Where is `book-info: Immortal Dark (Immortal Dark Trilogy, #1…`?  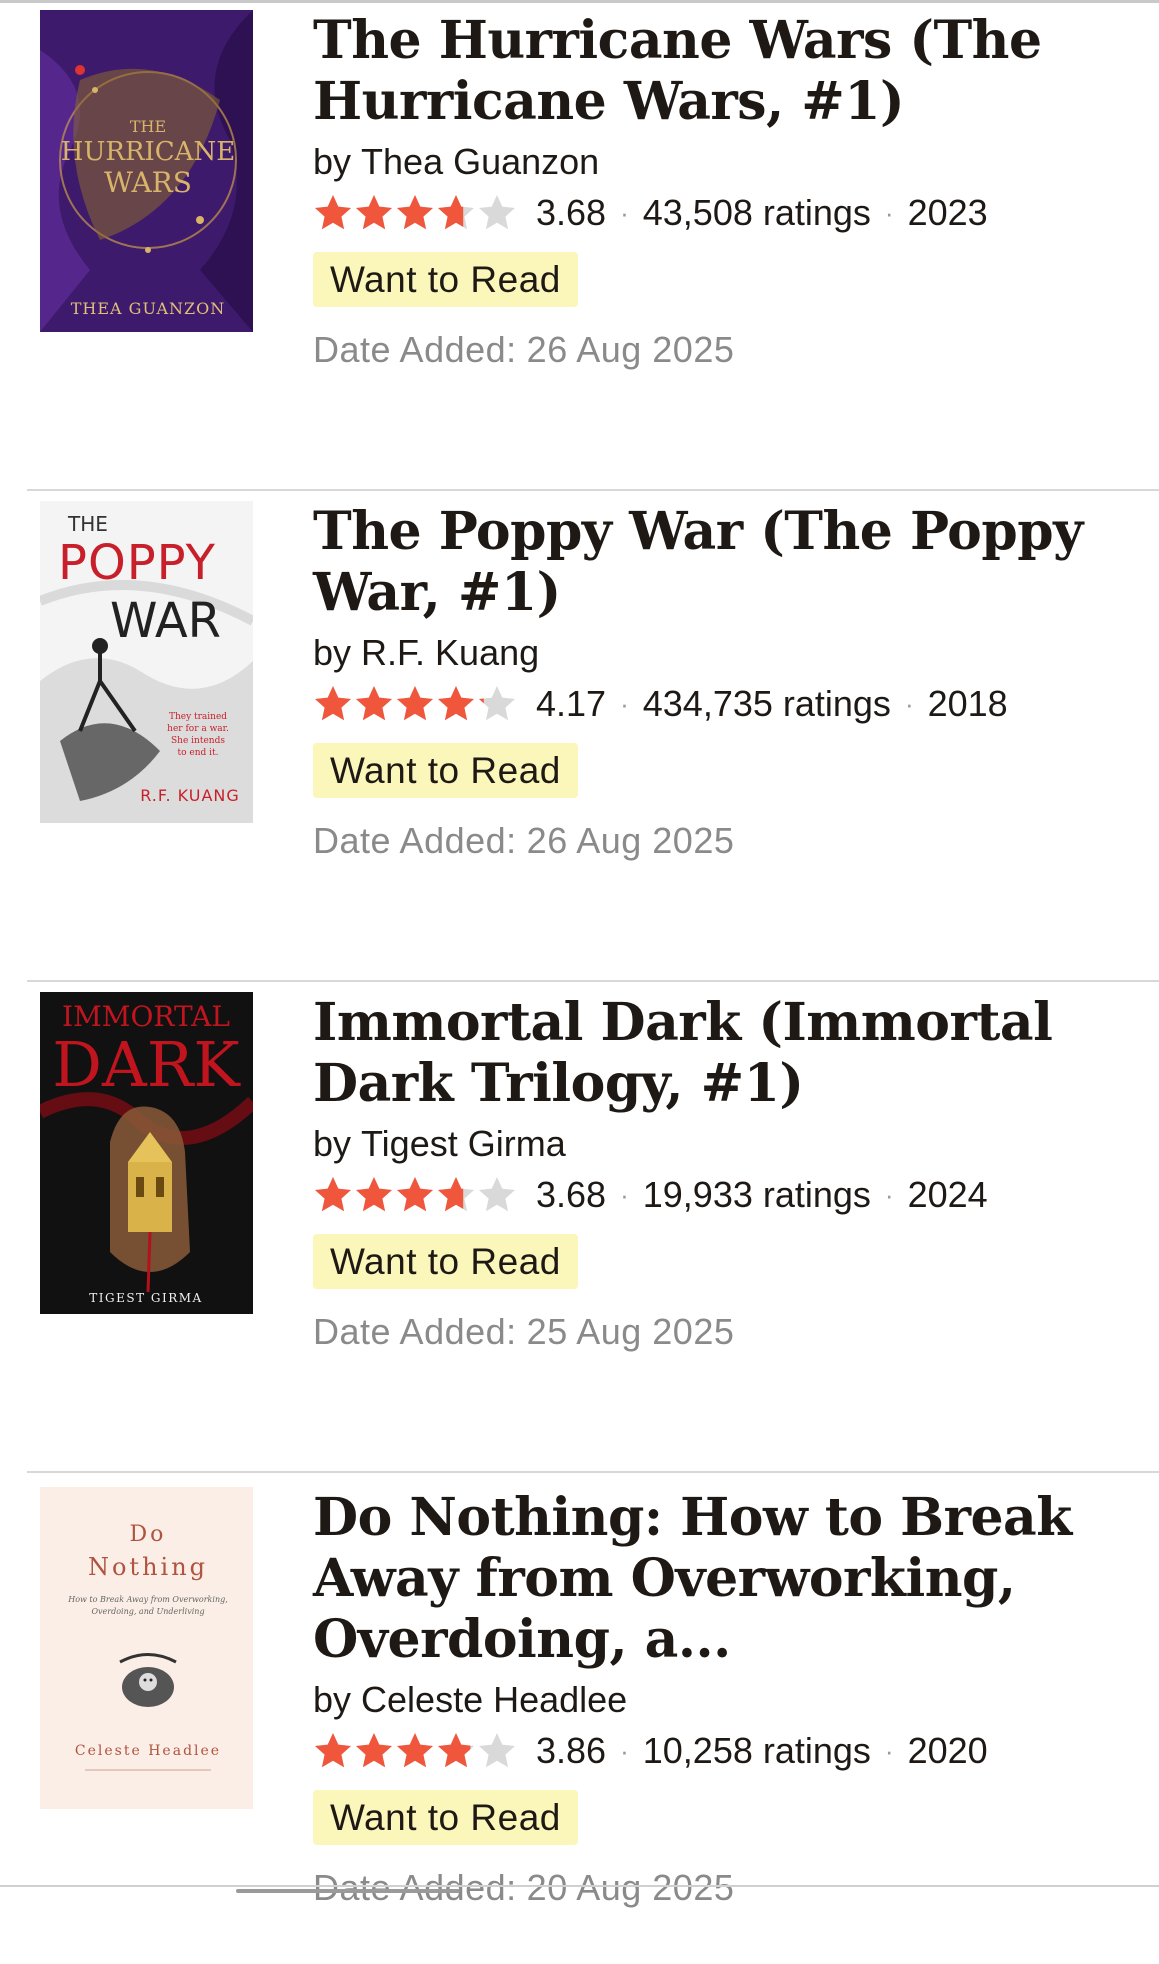
book-info: Immortal Dark (Immortal Dark Trilogy, #1… is located at coordinates (728, 1172).